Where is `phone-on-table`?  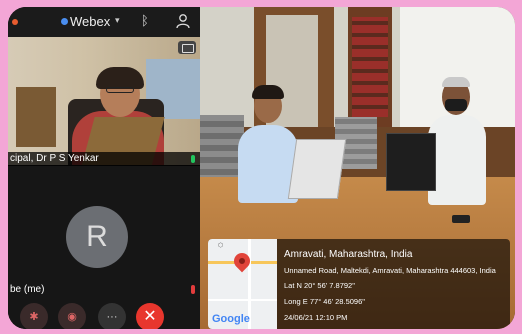
phone-on-table is located at coordinates (461, 219).